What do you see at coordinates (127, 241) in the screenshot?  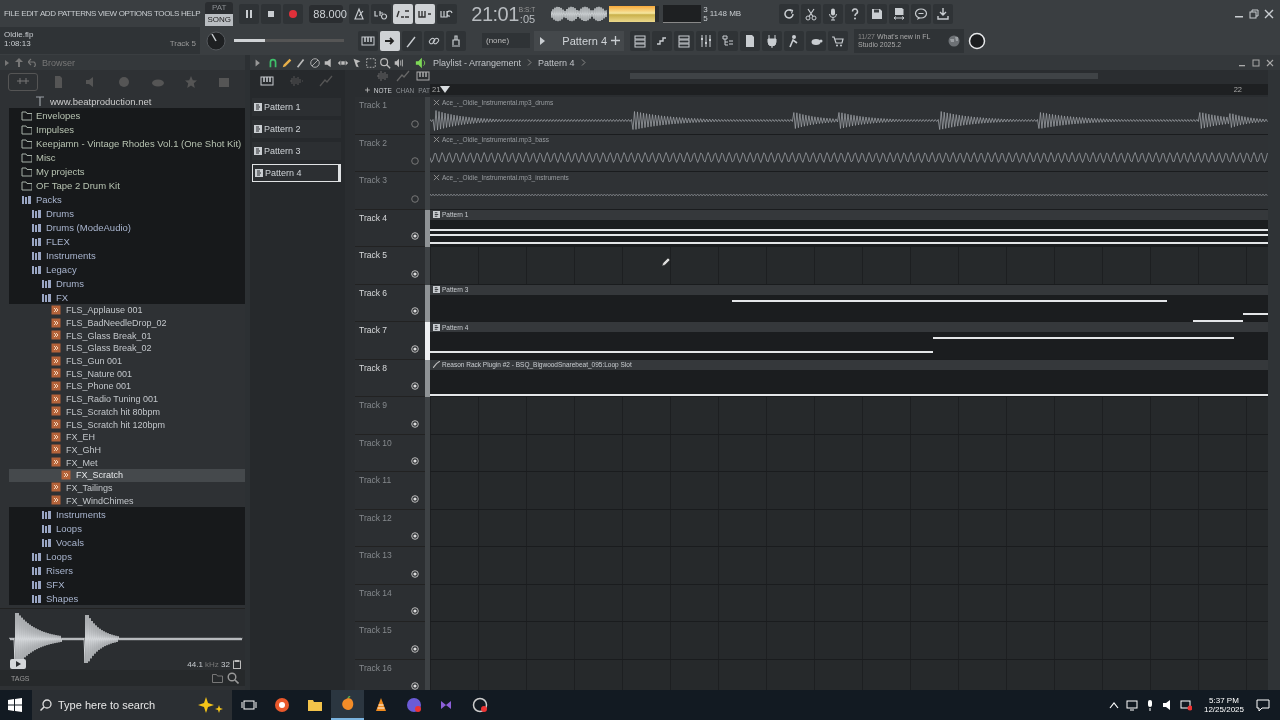 I see `browser-item: FLEX` at bounding box center [127, 241].